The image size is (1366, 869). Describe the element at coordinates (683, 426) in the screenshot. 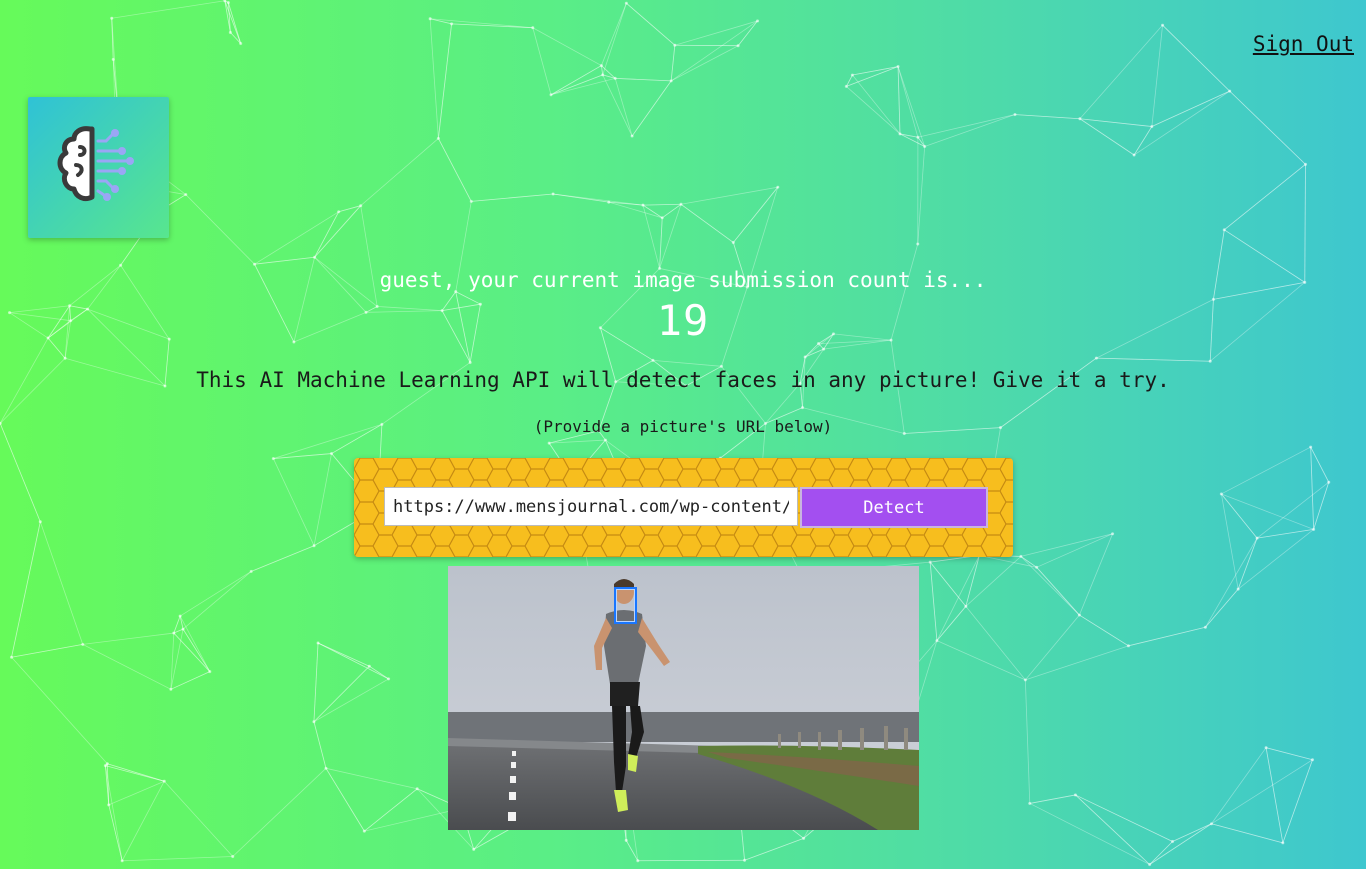

I see `url-hint: (Provide a picture's URL below)` at that location.